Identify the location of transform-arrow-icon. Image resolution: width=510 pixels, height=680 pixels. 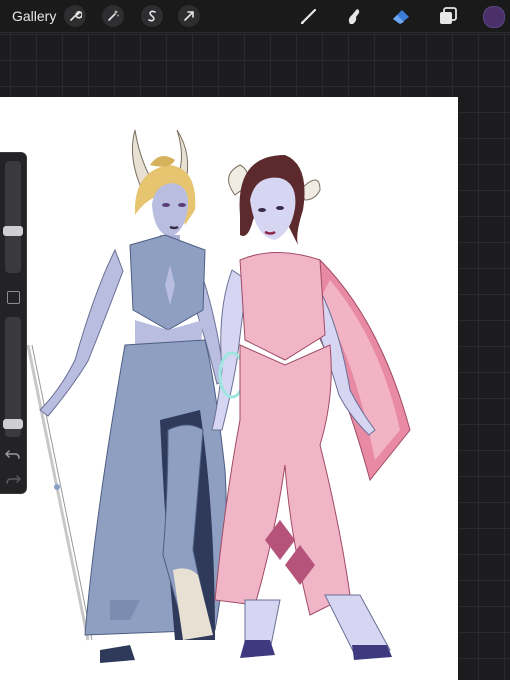
(189, 16).